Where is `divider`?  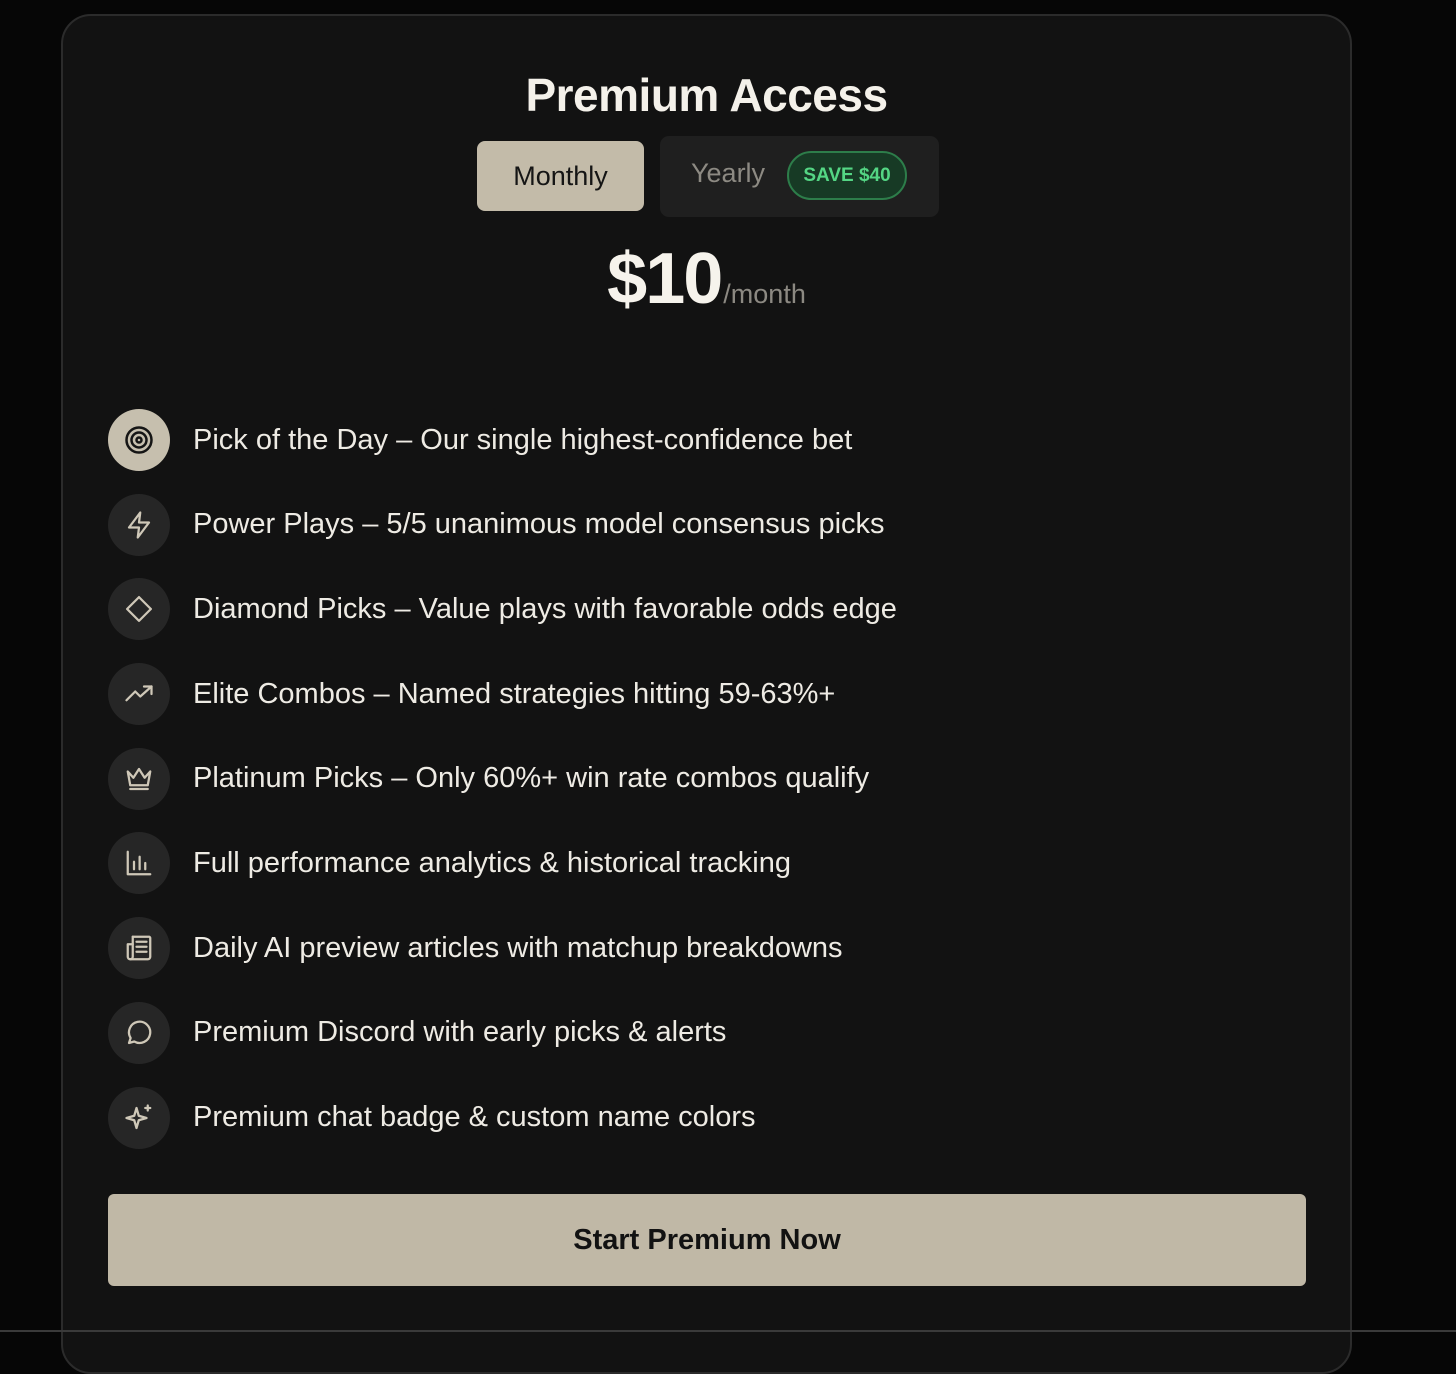 divider is located at coordinates (728, 1331).